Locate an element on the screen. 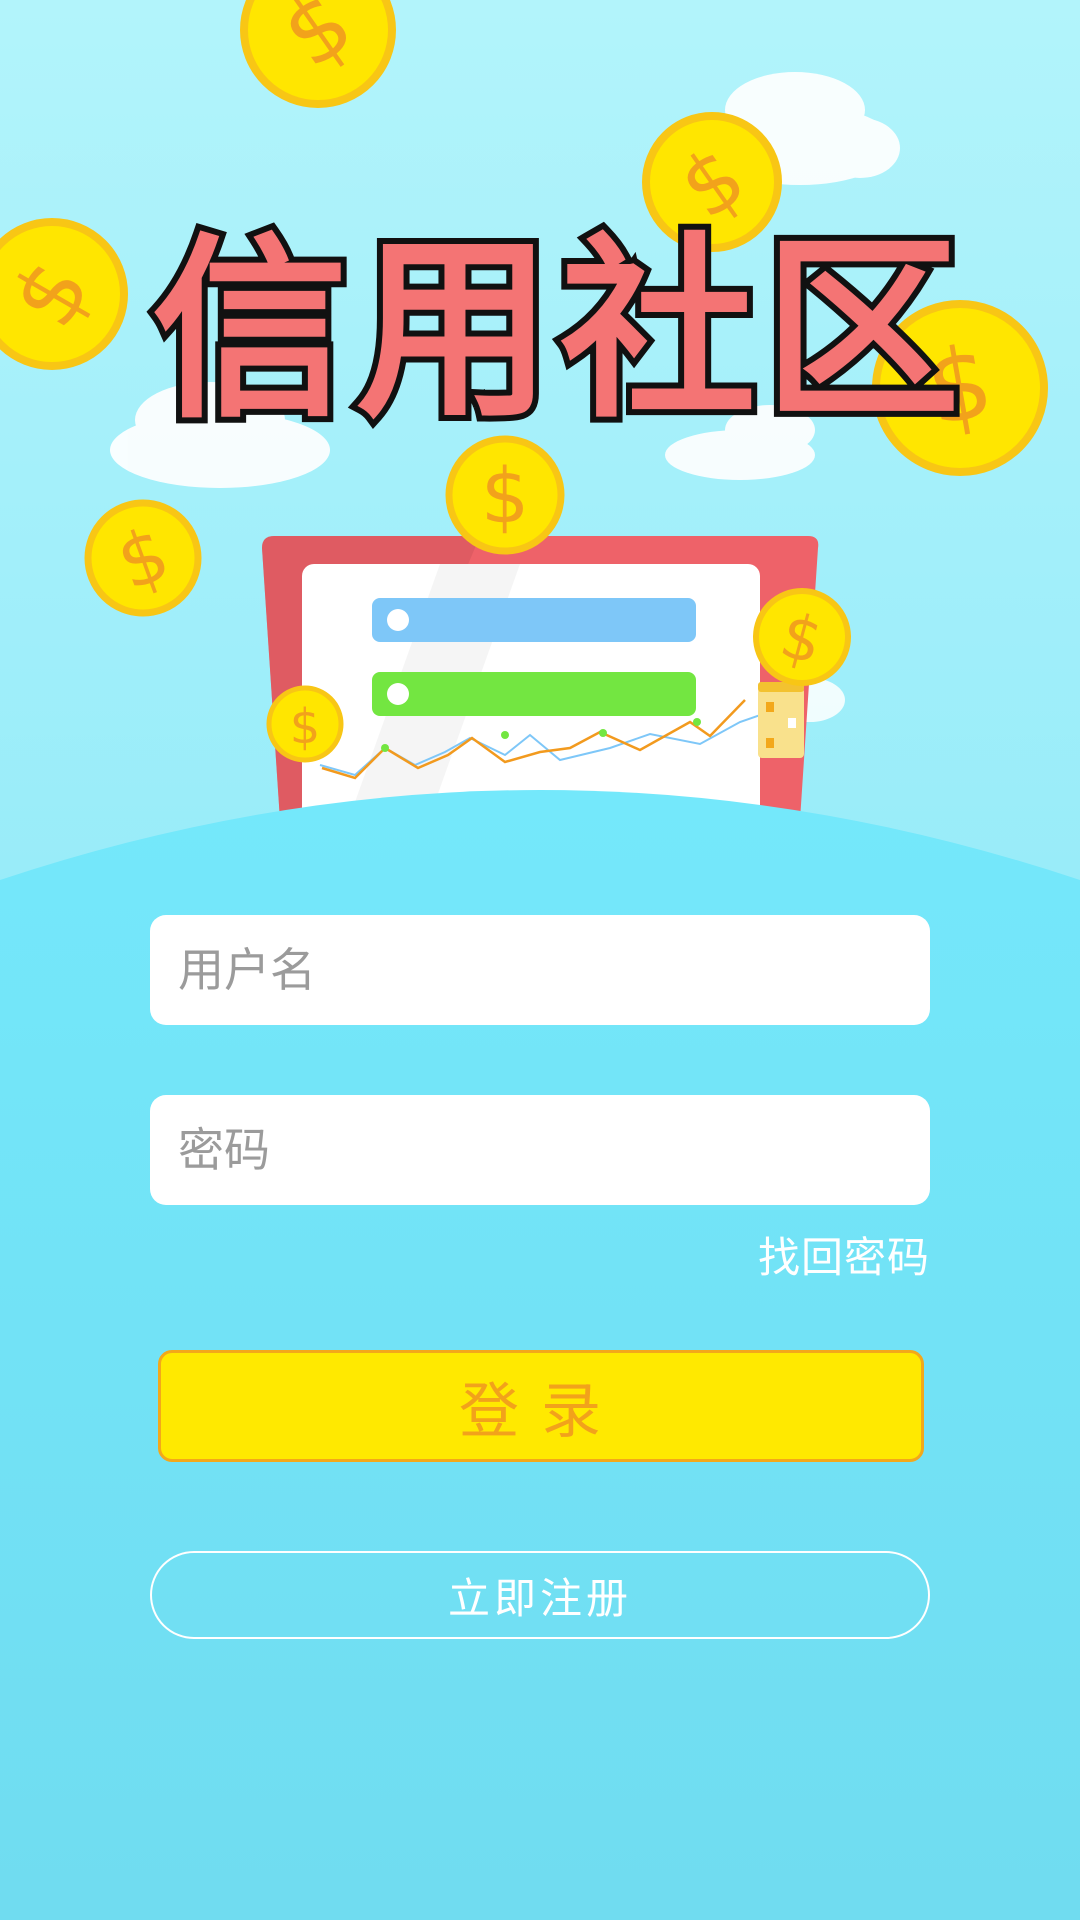 This screenshot has width=1080, height=1920. password-field is located at coordinates (540, 1150).